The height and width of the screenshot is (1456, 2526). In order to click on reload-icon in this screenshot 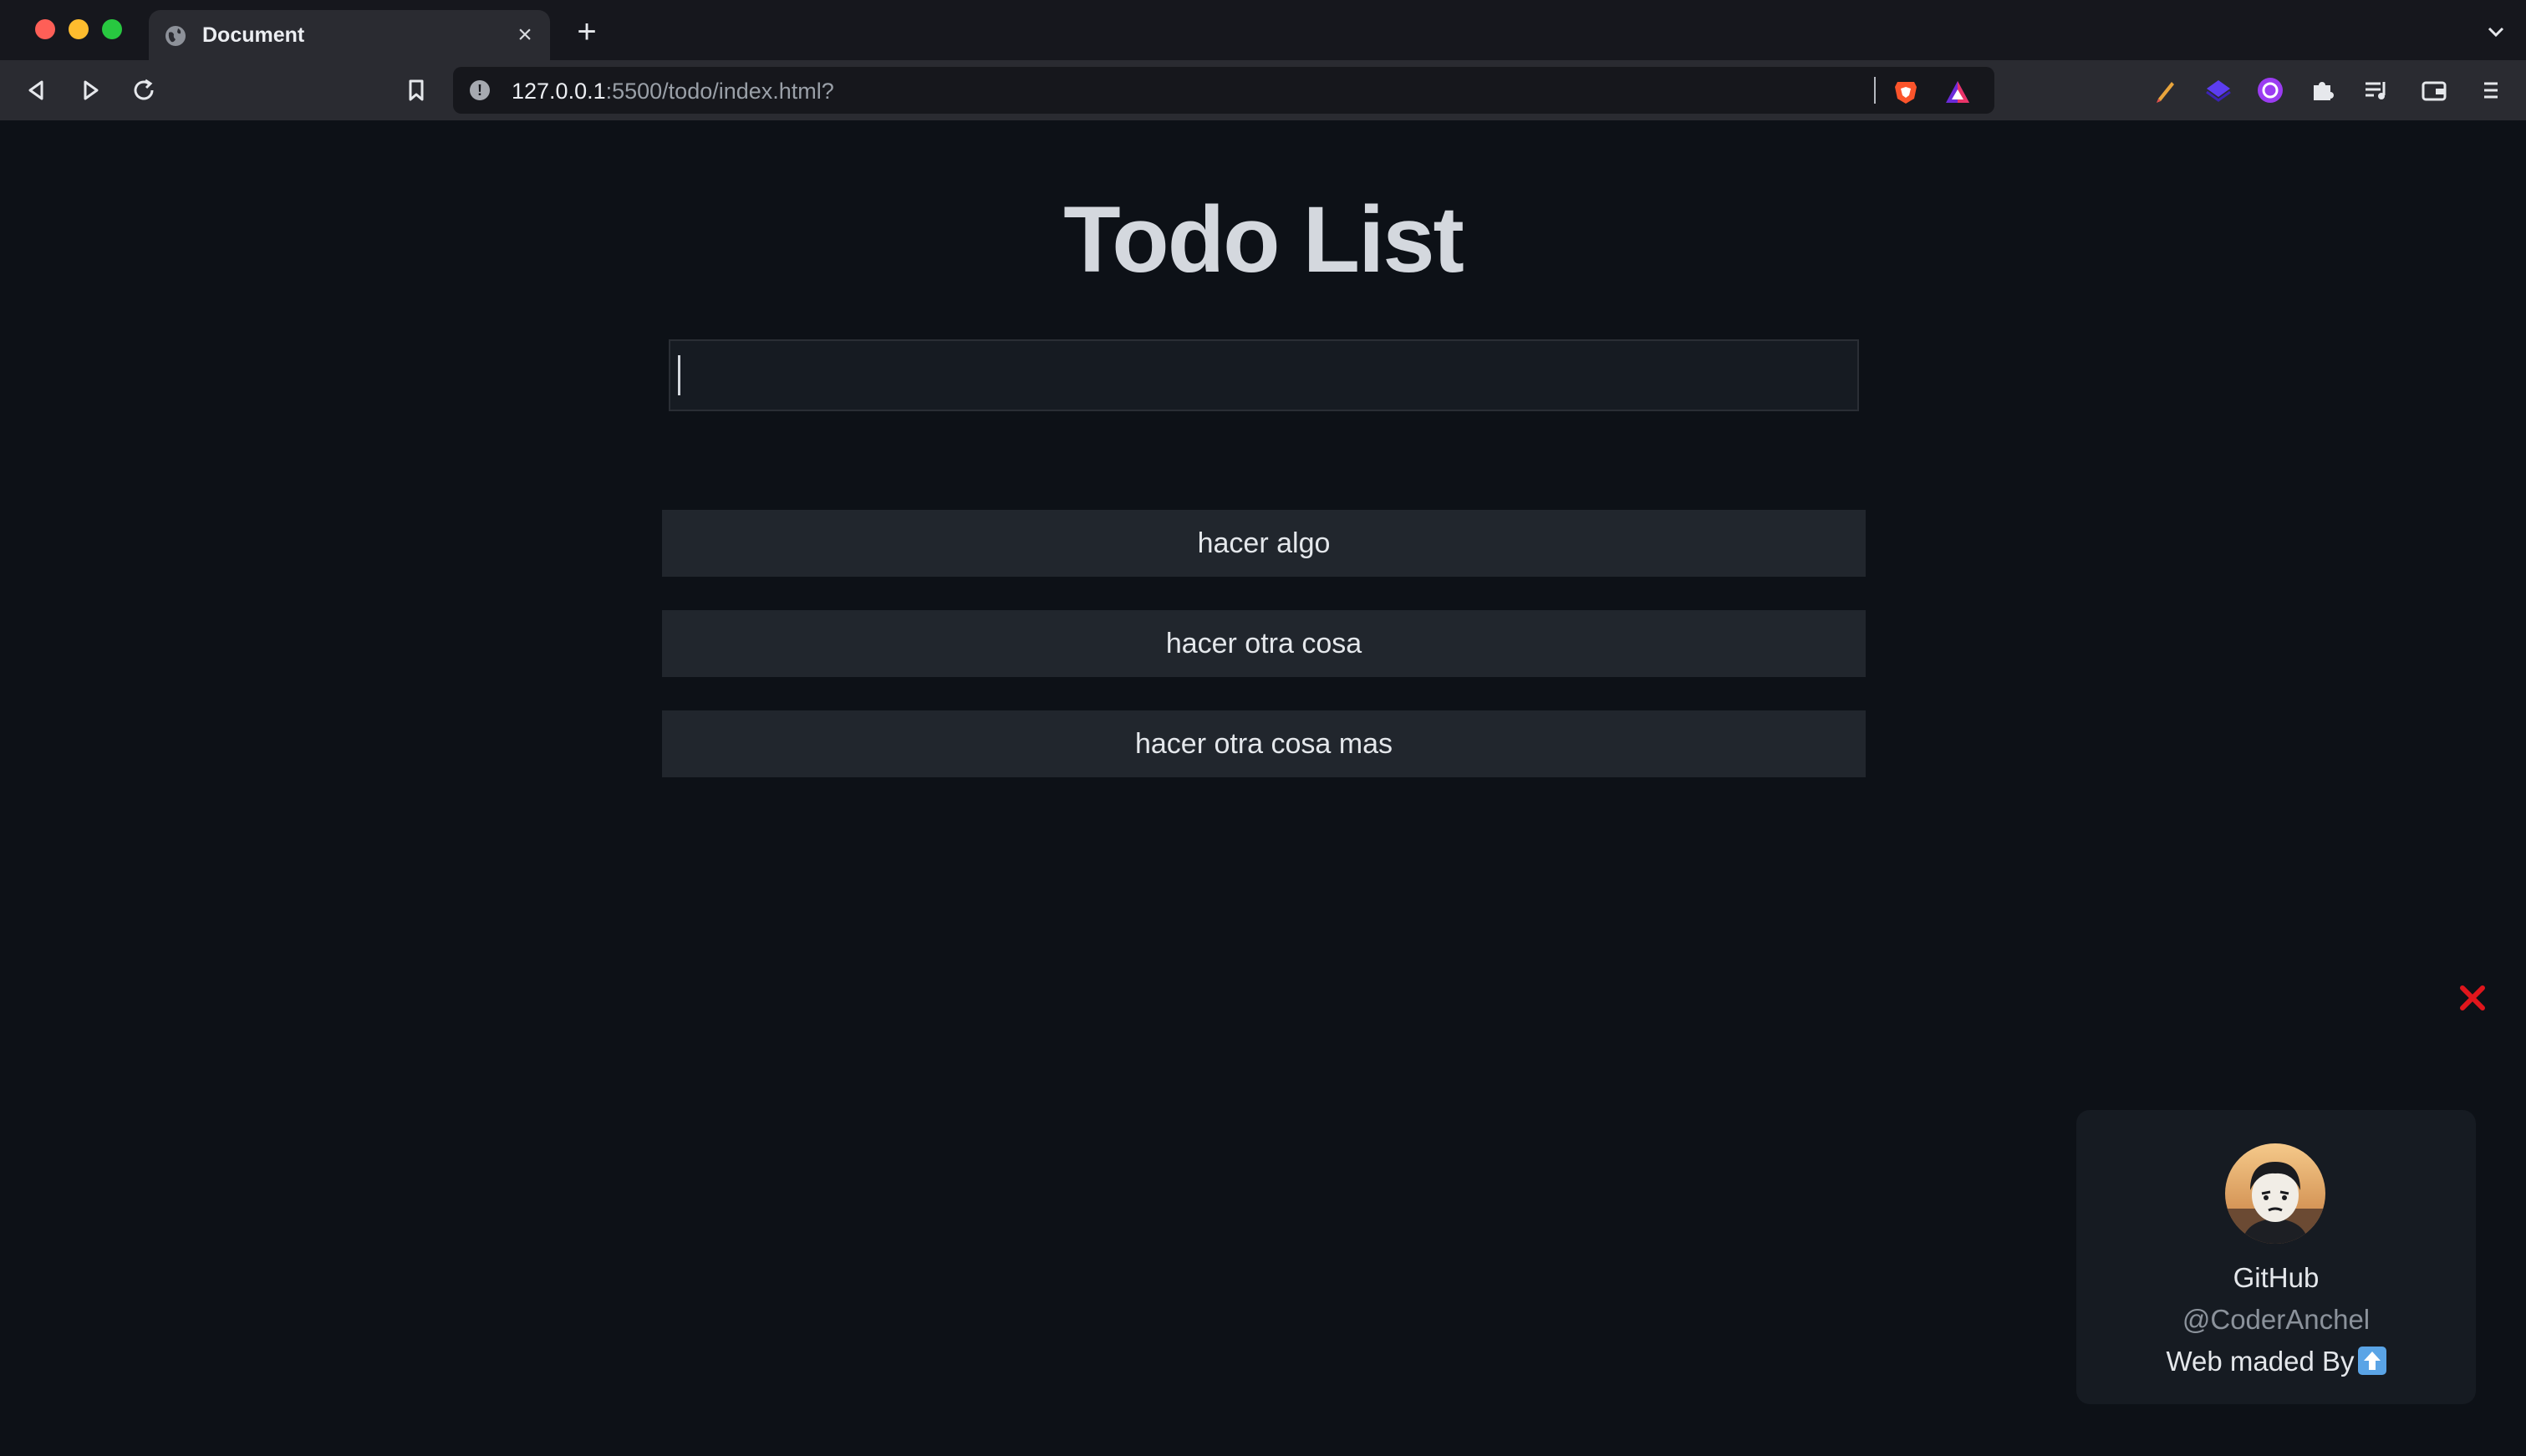, I will do `click(143, 90)`.